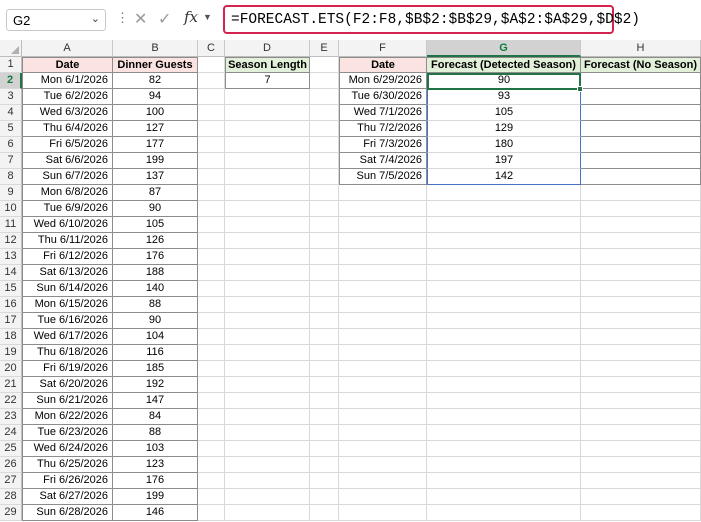 The image size is (701, 522). What do you see at coordinates (11, 433) in the screenshot?
I see `row-header-24: 24` at bounding box center [11, 433].